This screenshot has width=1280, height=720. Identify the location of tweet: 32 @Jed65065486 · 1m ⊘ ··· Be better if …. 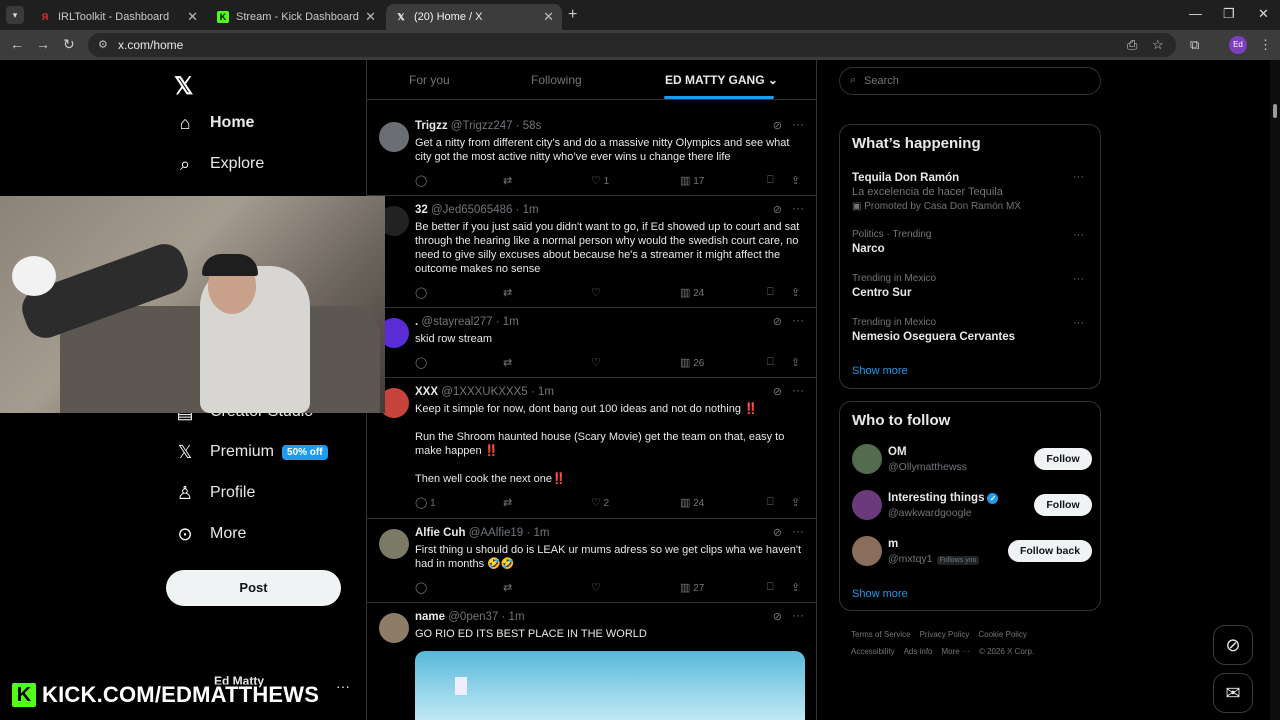
(591, 252).